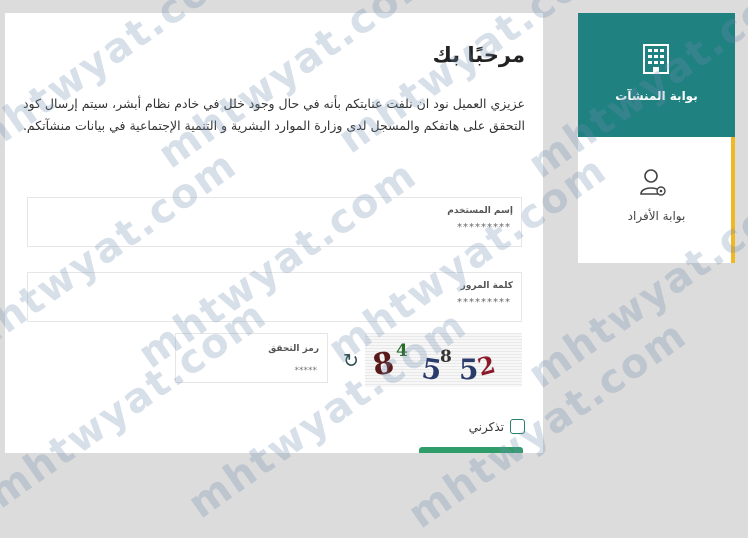  What do you see at coordinates (274, 297) in the screenshot?
I see `password-field: كلمة المرور *********` at bounding box center [274, 297].